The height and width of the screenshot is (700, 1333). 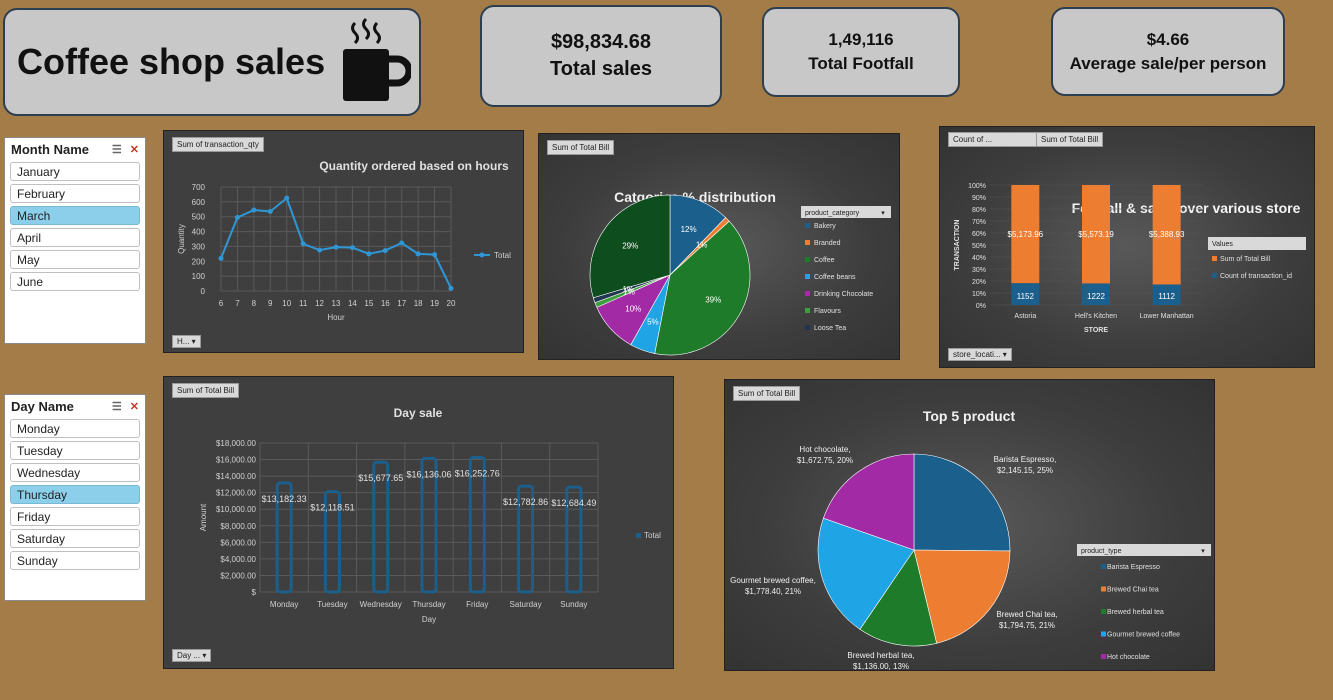 I want to click on day-slicer-item: Sunday, so click(x=75, y=560).